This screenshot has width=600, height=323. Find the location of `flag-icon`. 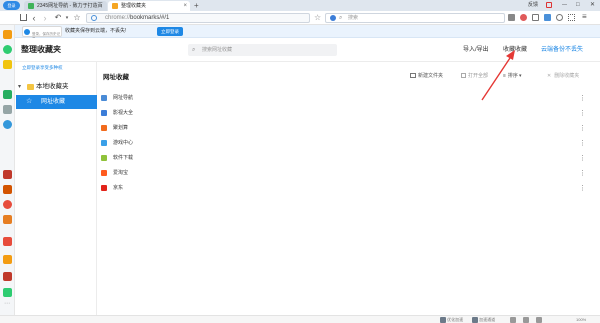

flag-icon is located at coordinates (513, 320).